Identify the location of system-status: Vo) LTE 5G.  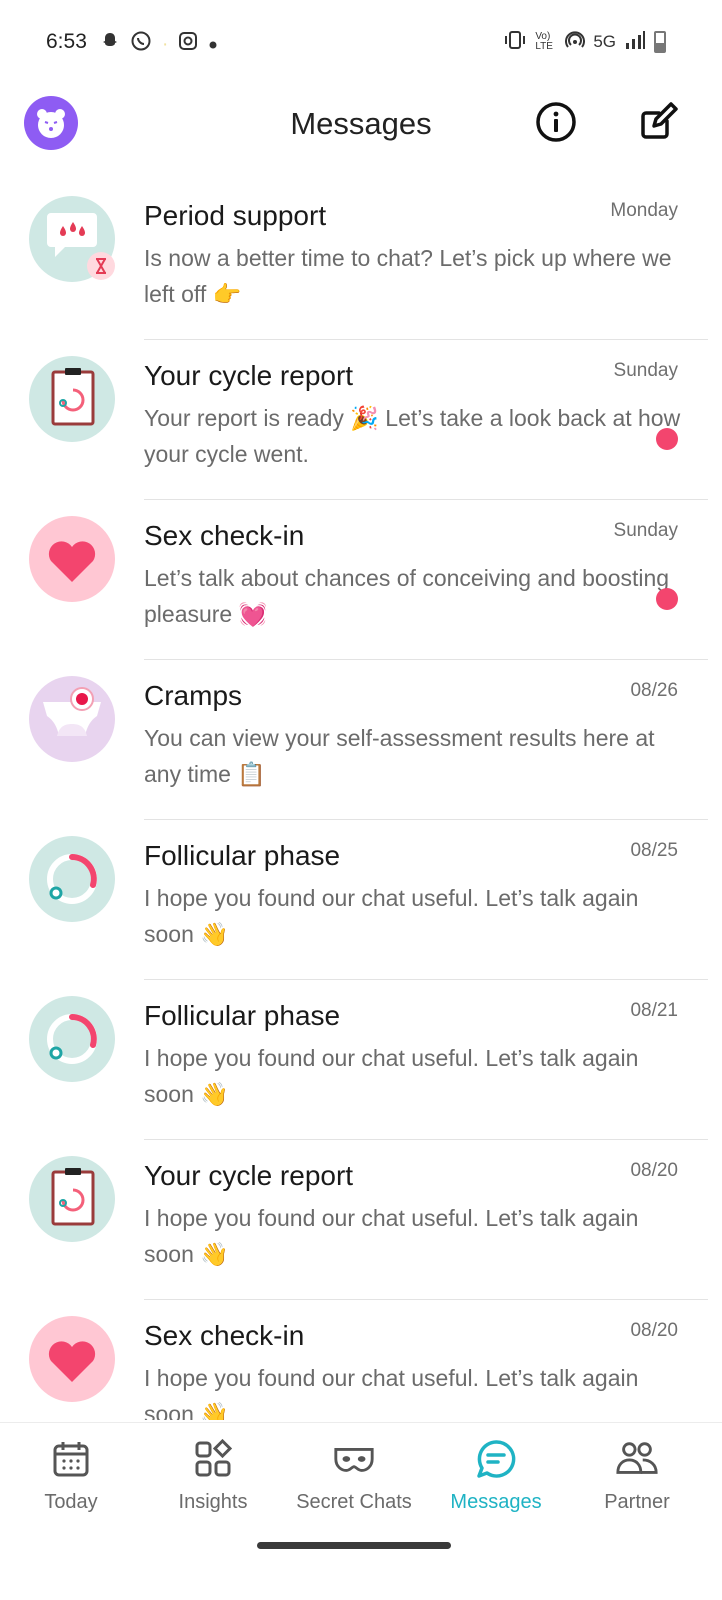
(584, 42).